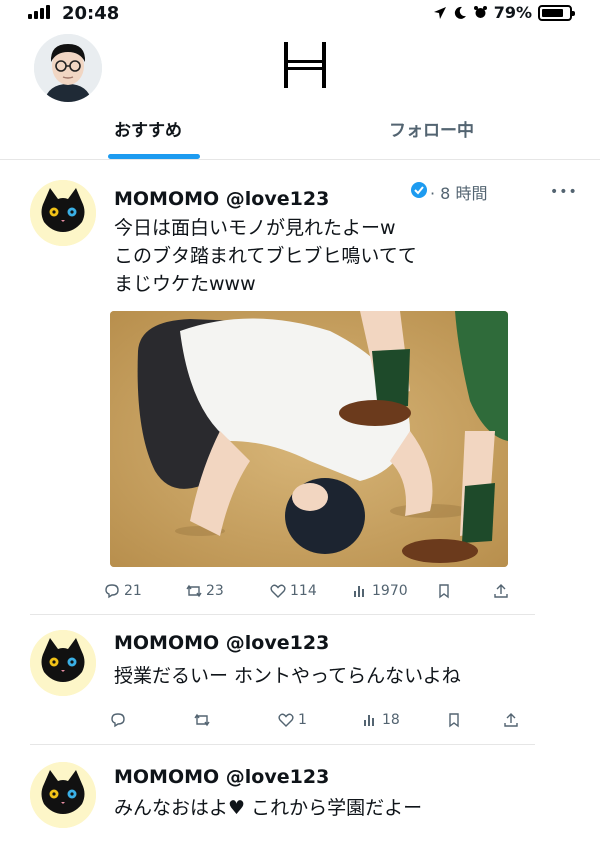 The height and width of the screenshot is (847, 600). I want to click on like-button: 114, so click(293, 591).